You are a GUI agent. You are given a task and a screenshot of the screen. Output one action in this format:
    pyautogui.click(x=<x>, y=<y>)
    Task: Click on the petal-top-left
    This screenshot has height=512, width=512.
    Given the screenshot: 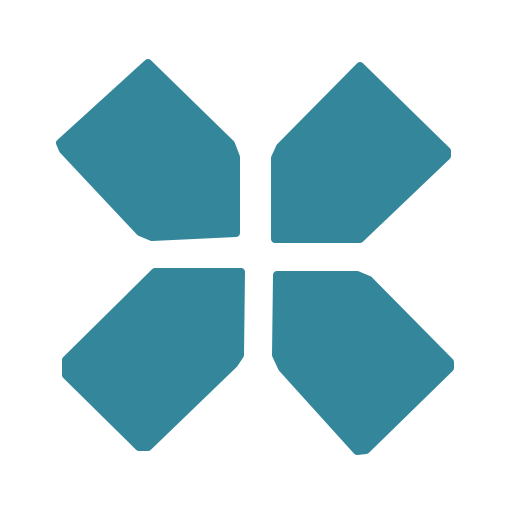 What is the action you would take?
    pyautogui.click(x=148, y=150)
    